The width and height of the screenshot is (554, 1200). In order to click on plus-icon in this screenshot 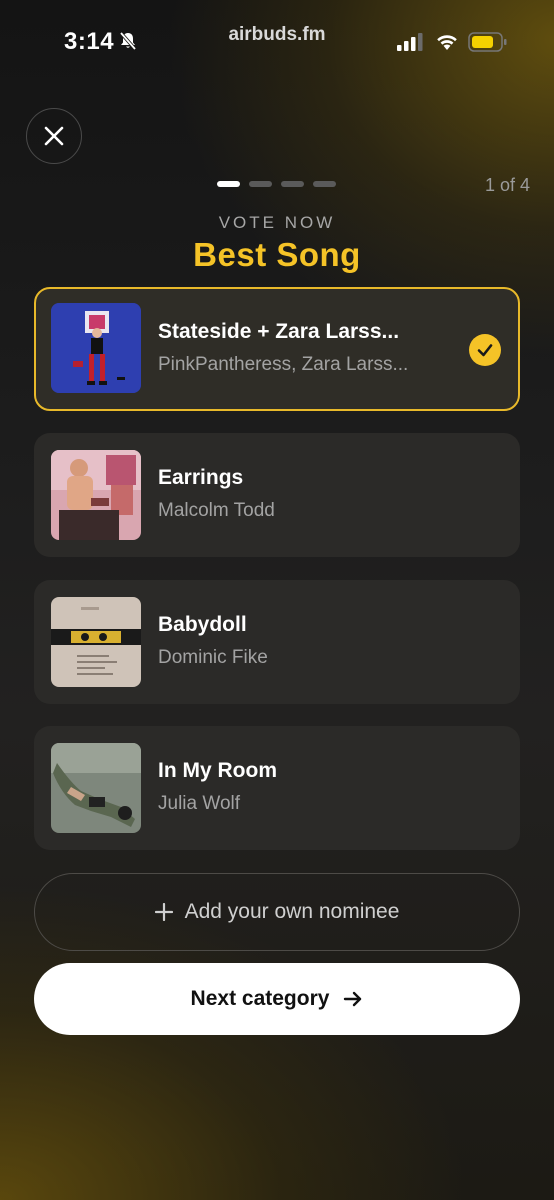, I will do `click(163, 912)`.